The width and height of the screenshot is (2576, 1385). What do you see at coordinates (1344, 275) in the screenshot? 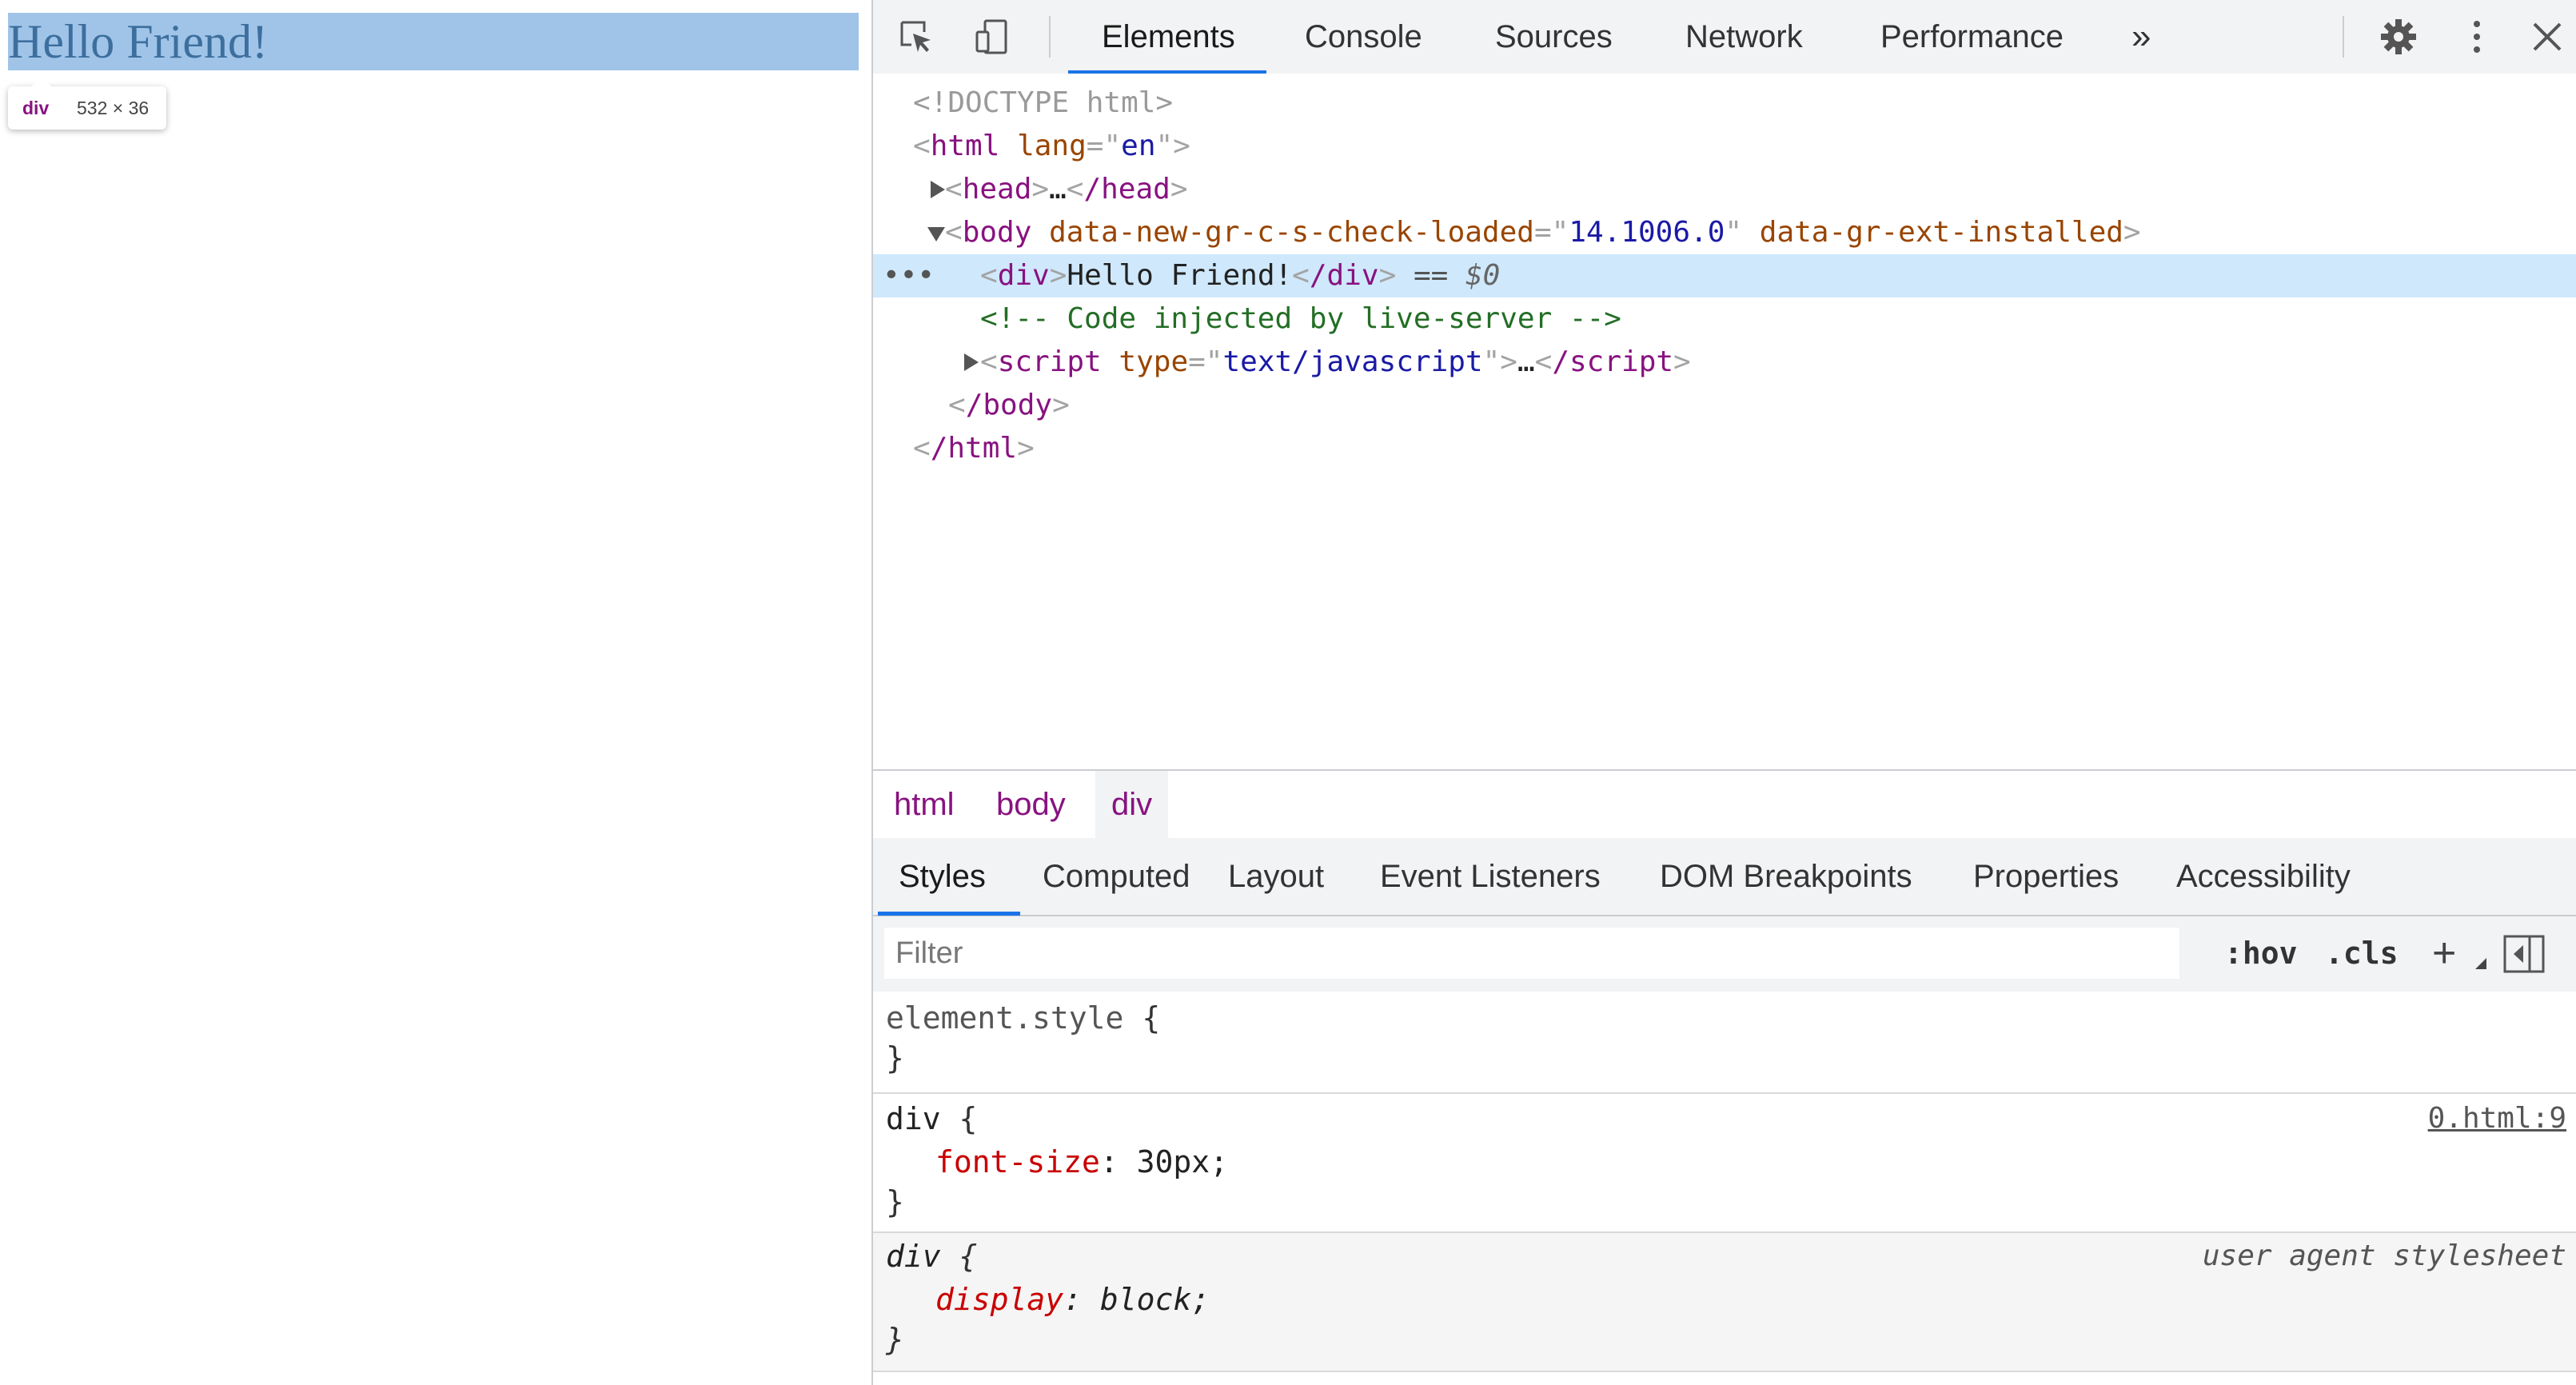
I see `tag-name: /div` at bounding box center [1344, 275].